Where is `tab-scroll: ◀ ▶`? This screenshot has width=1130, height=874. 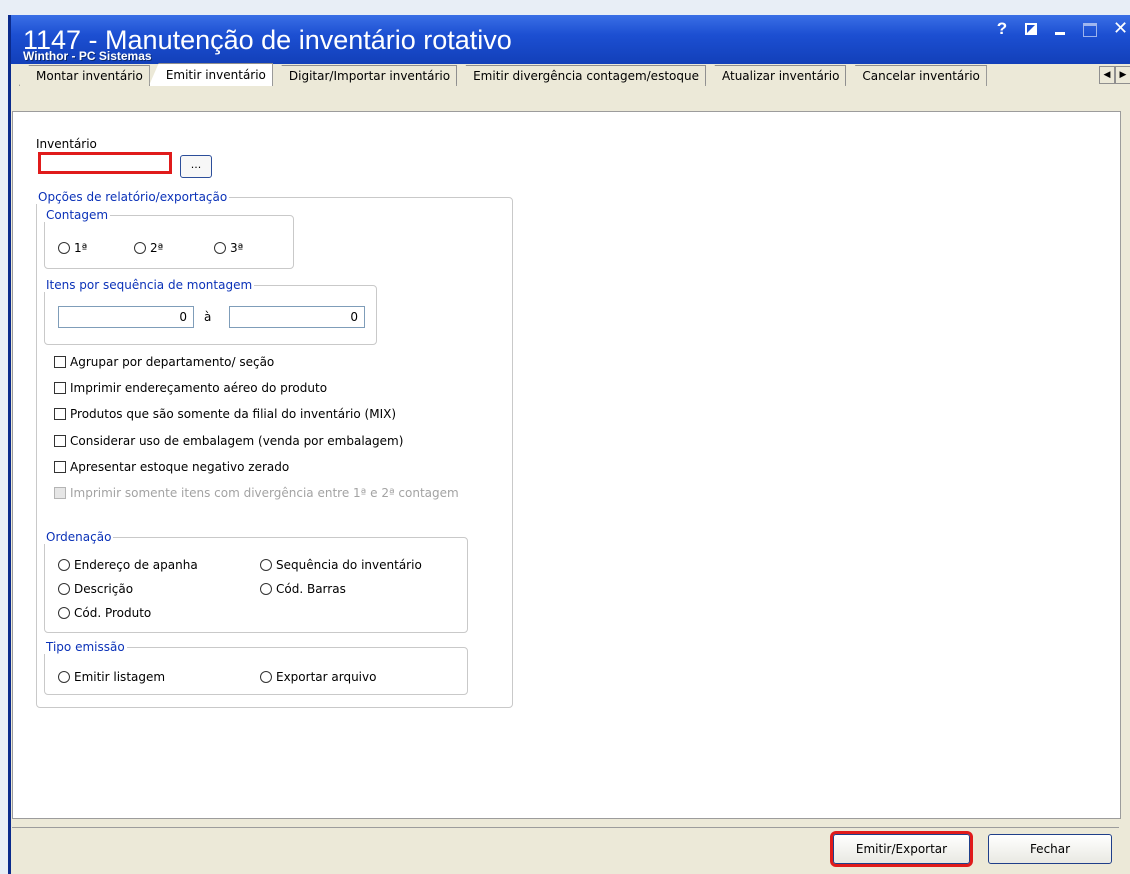 tab-scroll: ◀ ▶ is located at coordinates (1114, 75).